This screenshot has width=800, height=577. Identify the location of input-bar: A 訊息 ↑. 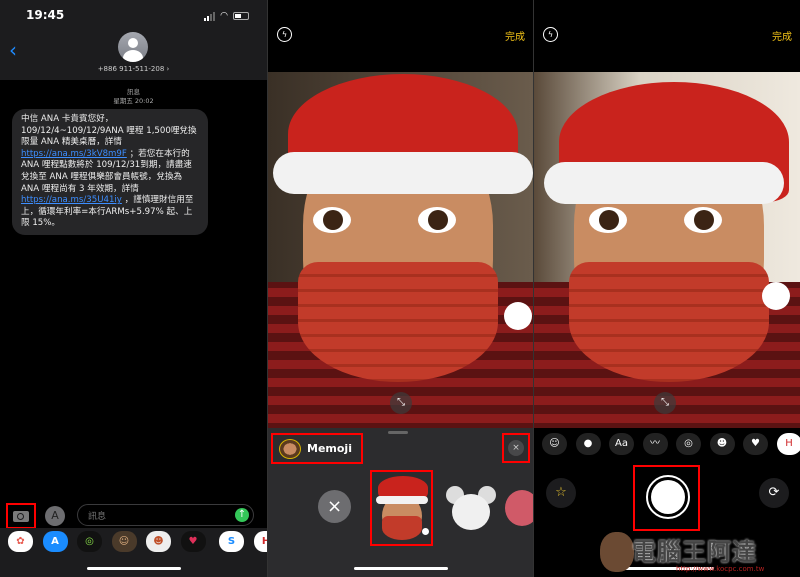
(133, 516).